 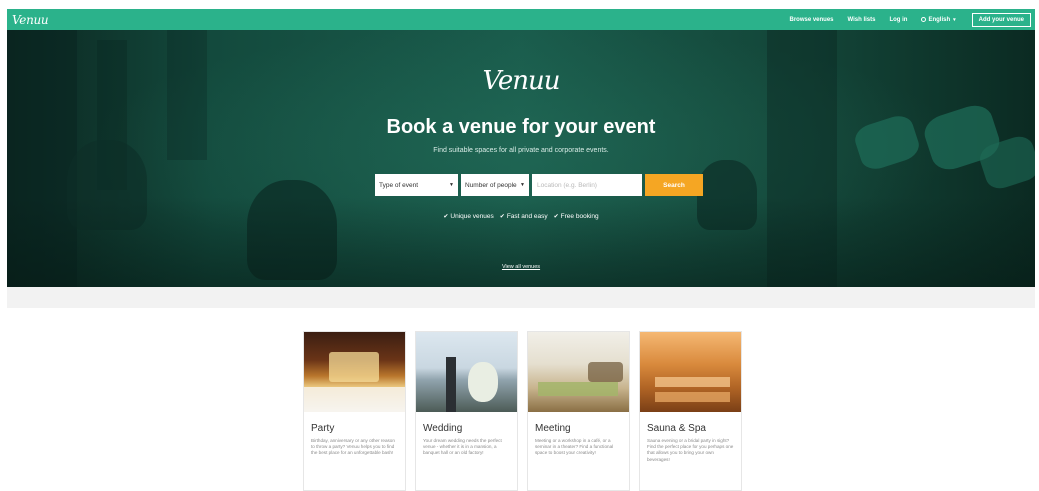 I want to click on globe-icon, so click(x=924, y=19).